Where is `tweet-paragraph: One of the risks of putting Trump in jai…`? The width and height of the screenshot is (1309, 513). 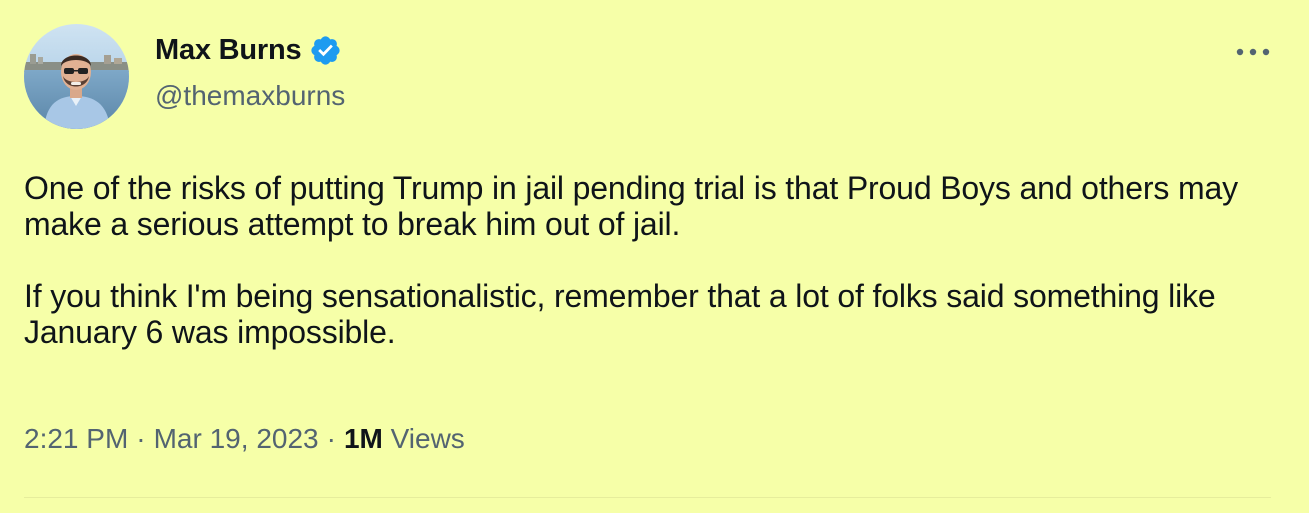
tweet-paragraph: One of the risks of putting Trump in jai… is located at coordinates (631, 206).